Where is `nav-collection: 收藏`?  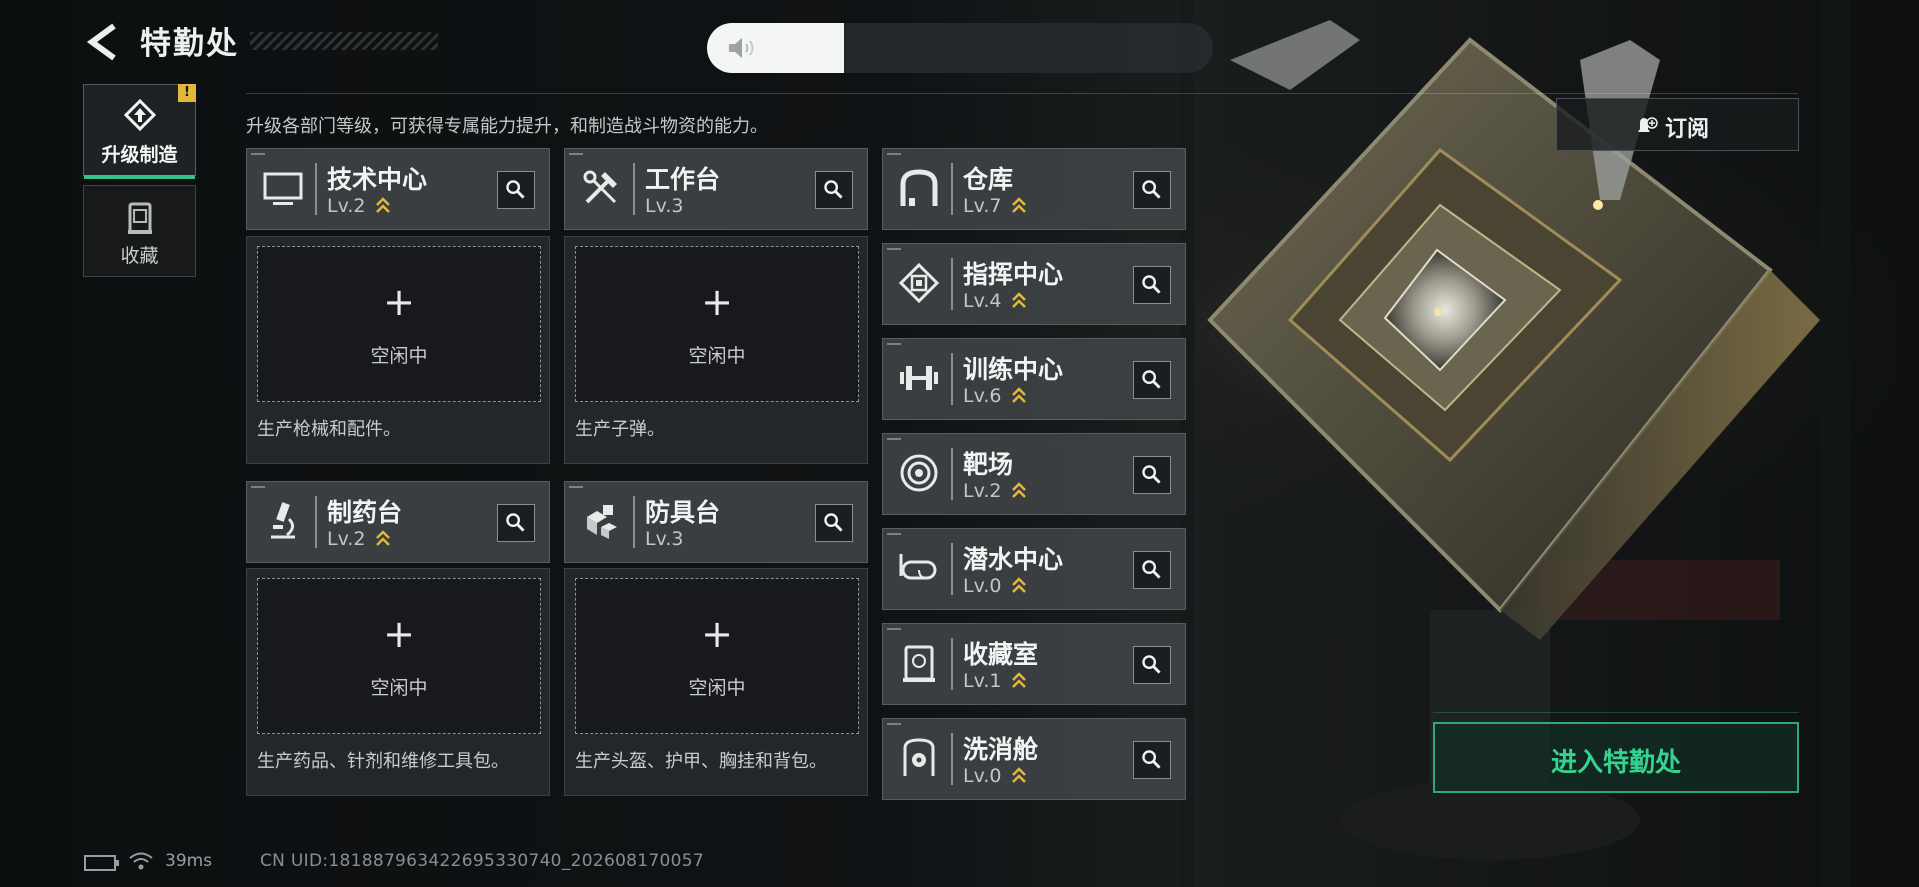 nav-collection: 收藏 is located at coordinates (139, 231).